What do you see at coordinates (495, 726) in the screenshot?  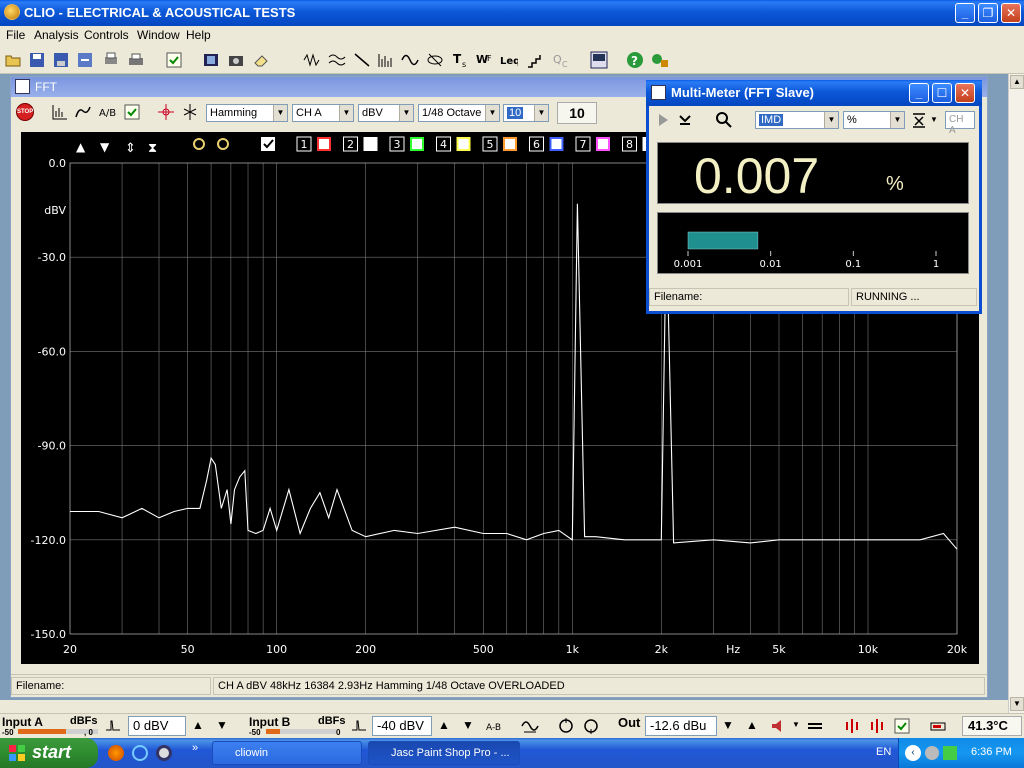 I see `a-to-b-icon: A-B` at bounding box center [495, 726].